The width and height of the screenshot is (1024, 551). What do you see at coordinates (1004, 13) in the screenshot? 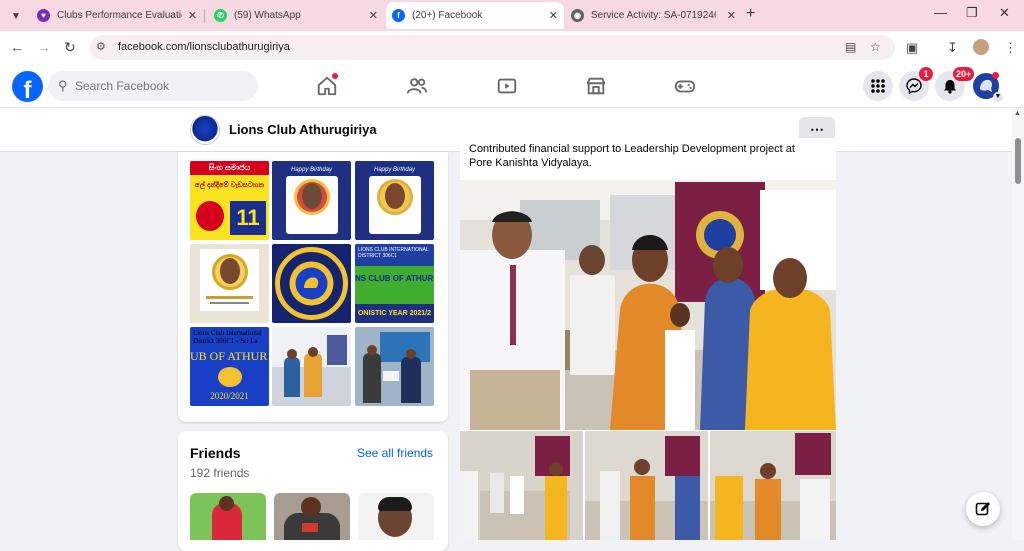
I see `close-window-icon: ✕` at bounding box center [1004, 13].